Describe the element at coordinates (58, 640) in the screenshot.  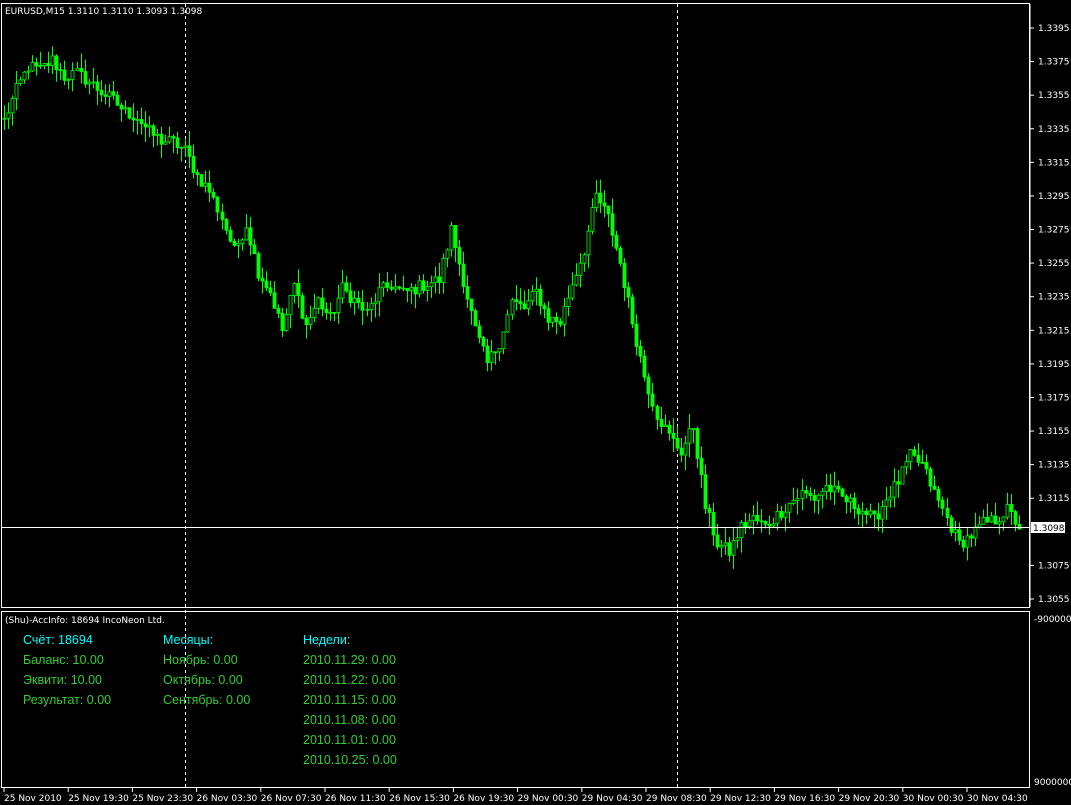
I see `account-number: Счёт: 18694` at that location.